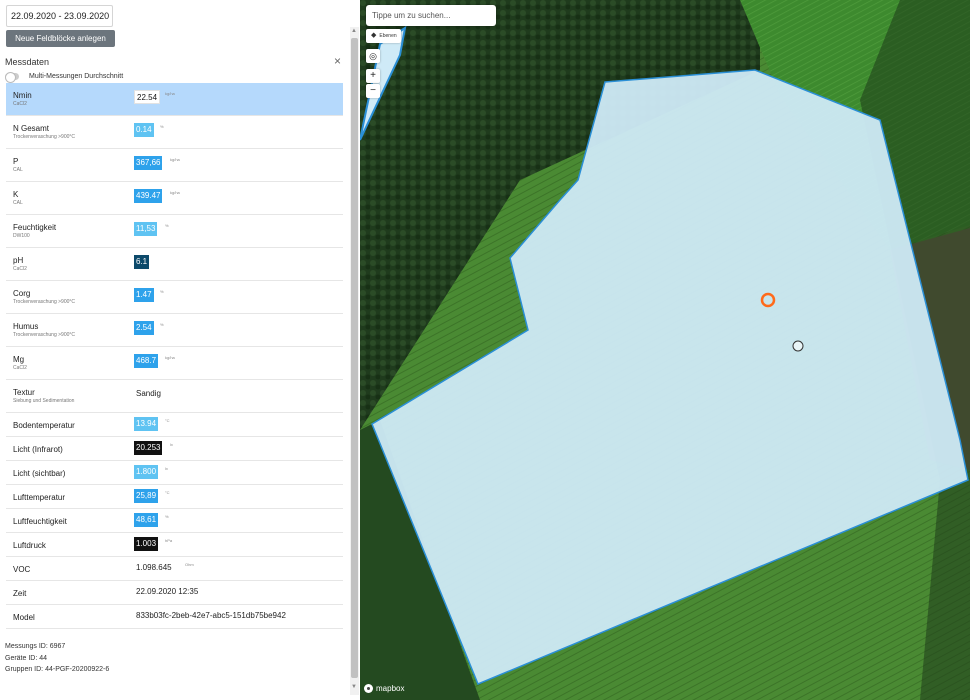 Image resolution: width=970 pixels, height=700 pixels. I want to click on measurement-row: Luftdruck 1.003 hPa, so click(174, 545).